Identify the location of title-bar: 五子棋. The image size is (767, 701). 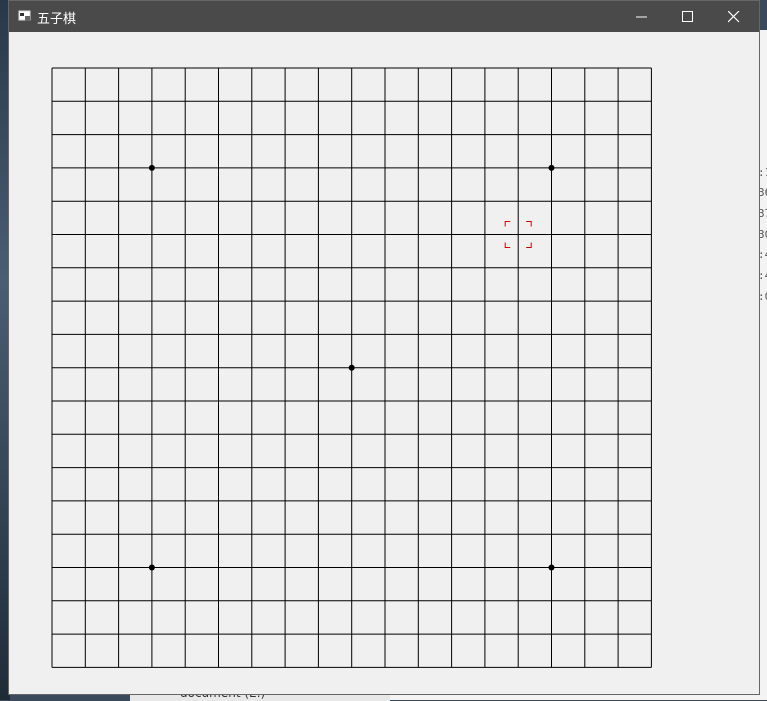
(384, 16).